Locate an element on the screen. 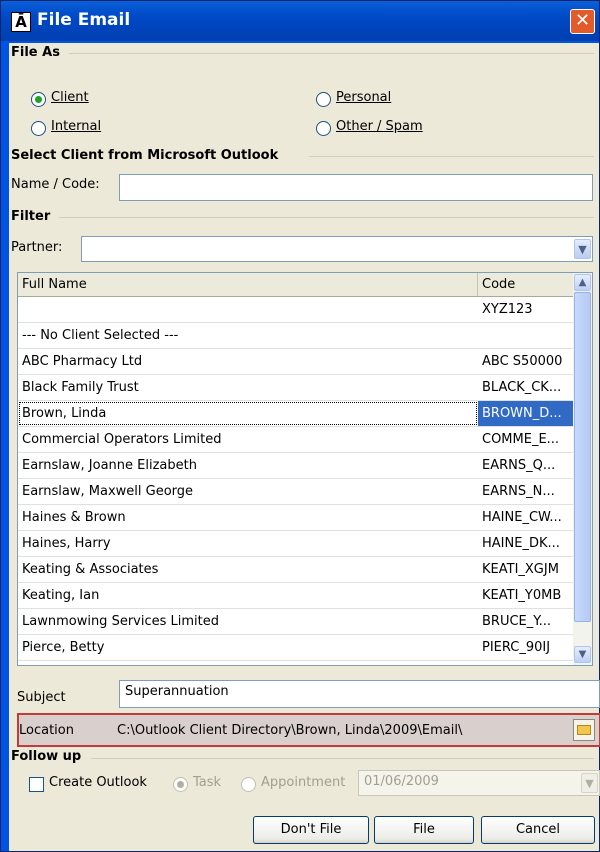 The width and height of the screenshot is (600, 852). file-as-divider is located at coordinates (331, 53).